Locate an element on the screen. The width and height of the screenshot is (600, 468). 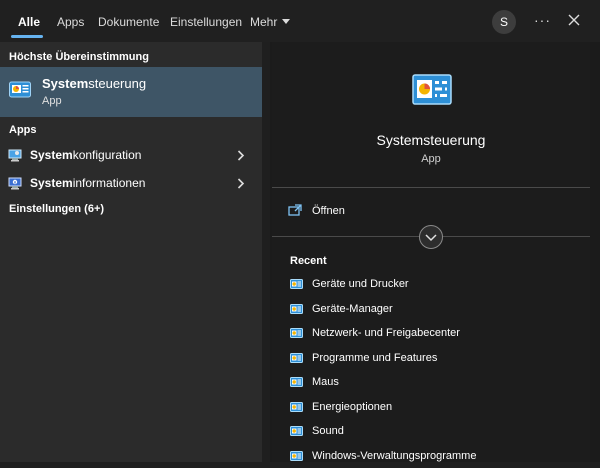
recent-item-label: Netzwerk- und Freigabecenter is located at coordinates (386, 333).